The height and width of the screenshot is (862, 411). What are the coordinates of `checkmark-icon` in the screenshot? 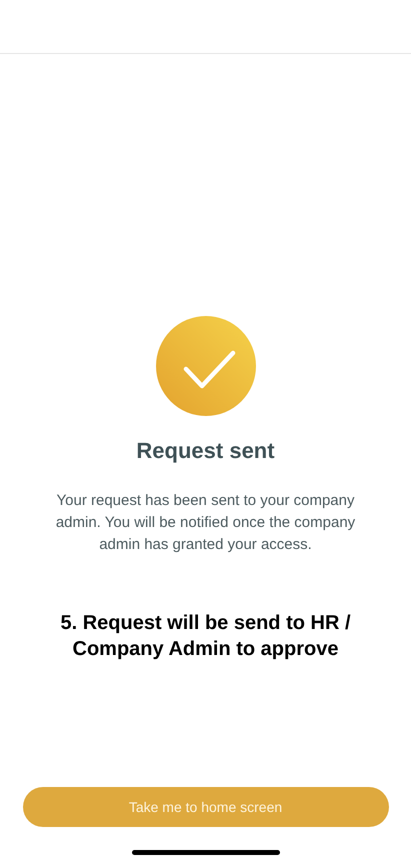 It's located at (206, 366).